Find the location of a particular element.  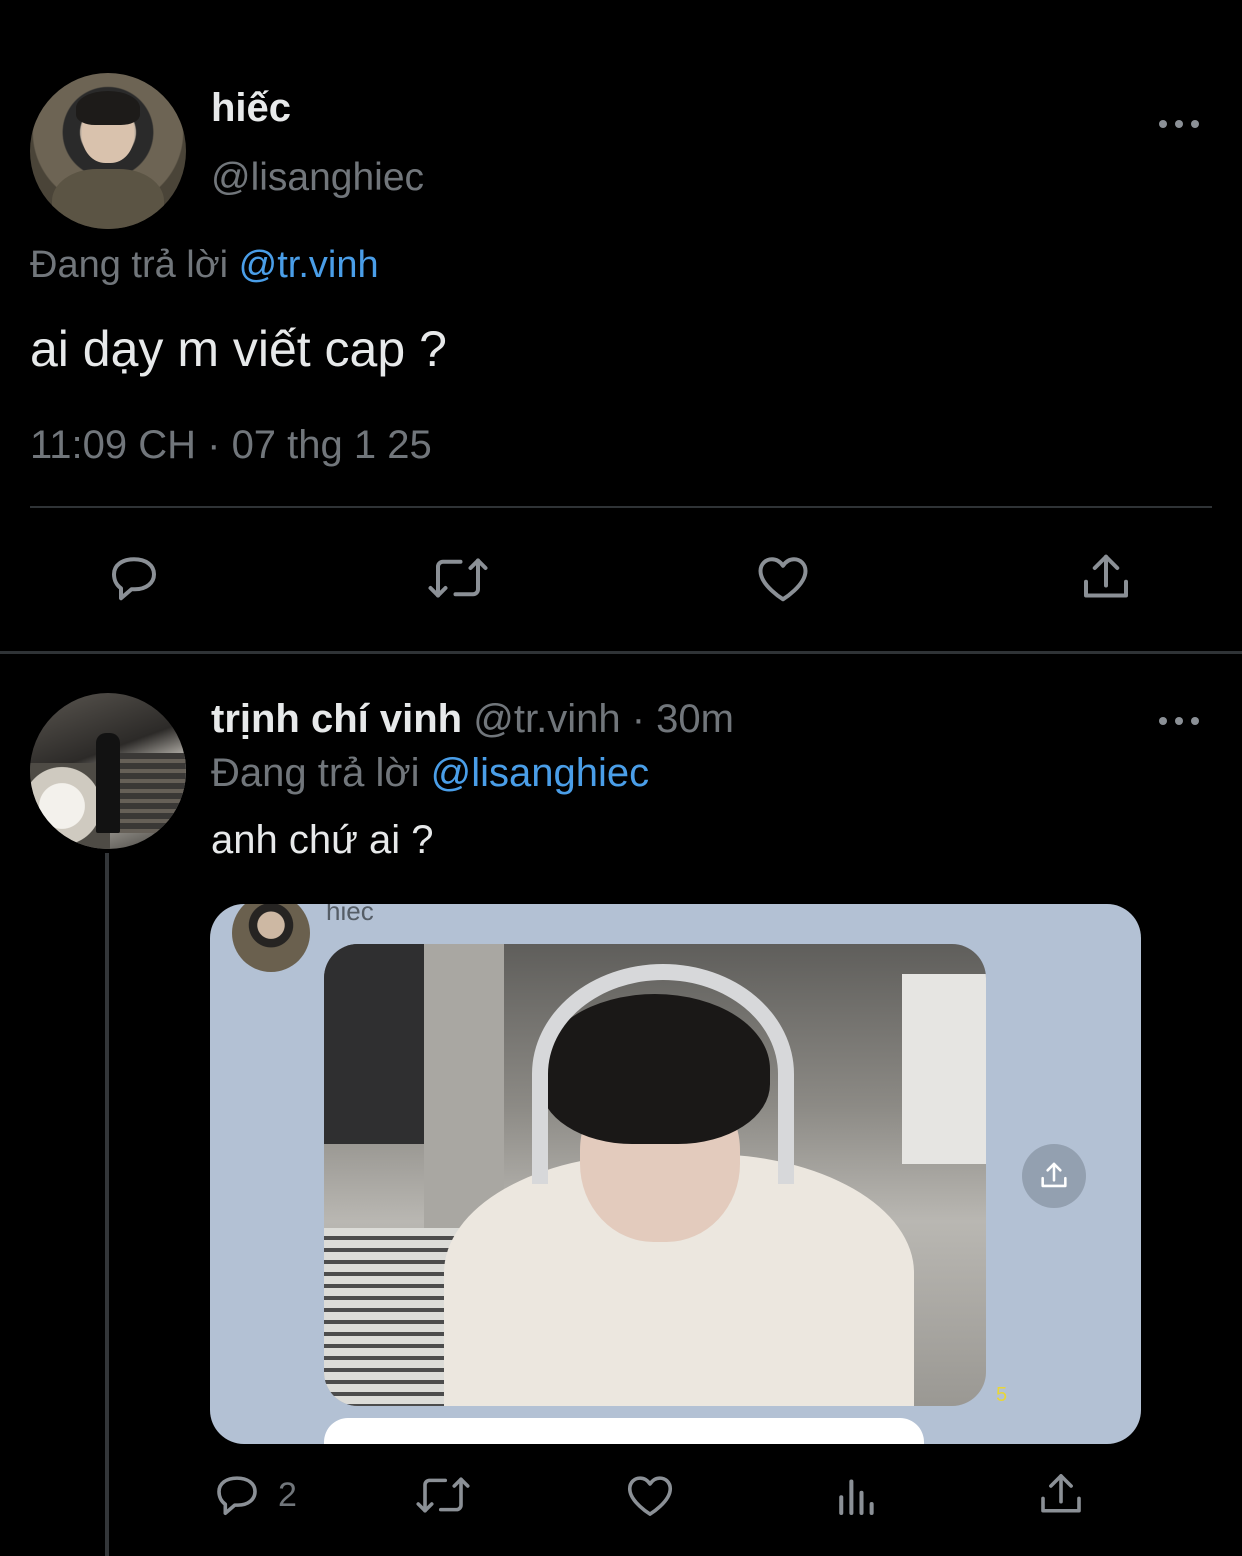

reply-tweet-replying-to: Đang trả lời @lisanghiec is located at coordinates (430, 773).